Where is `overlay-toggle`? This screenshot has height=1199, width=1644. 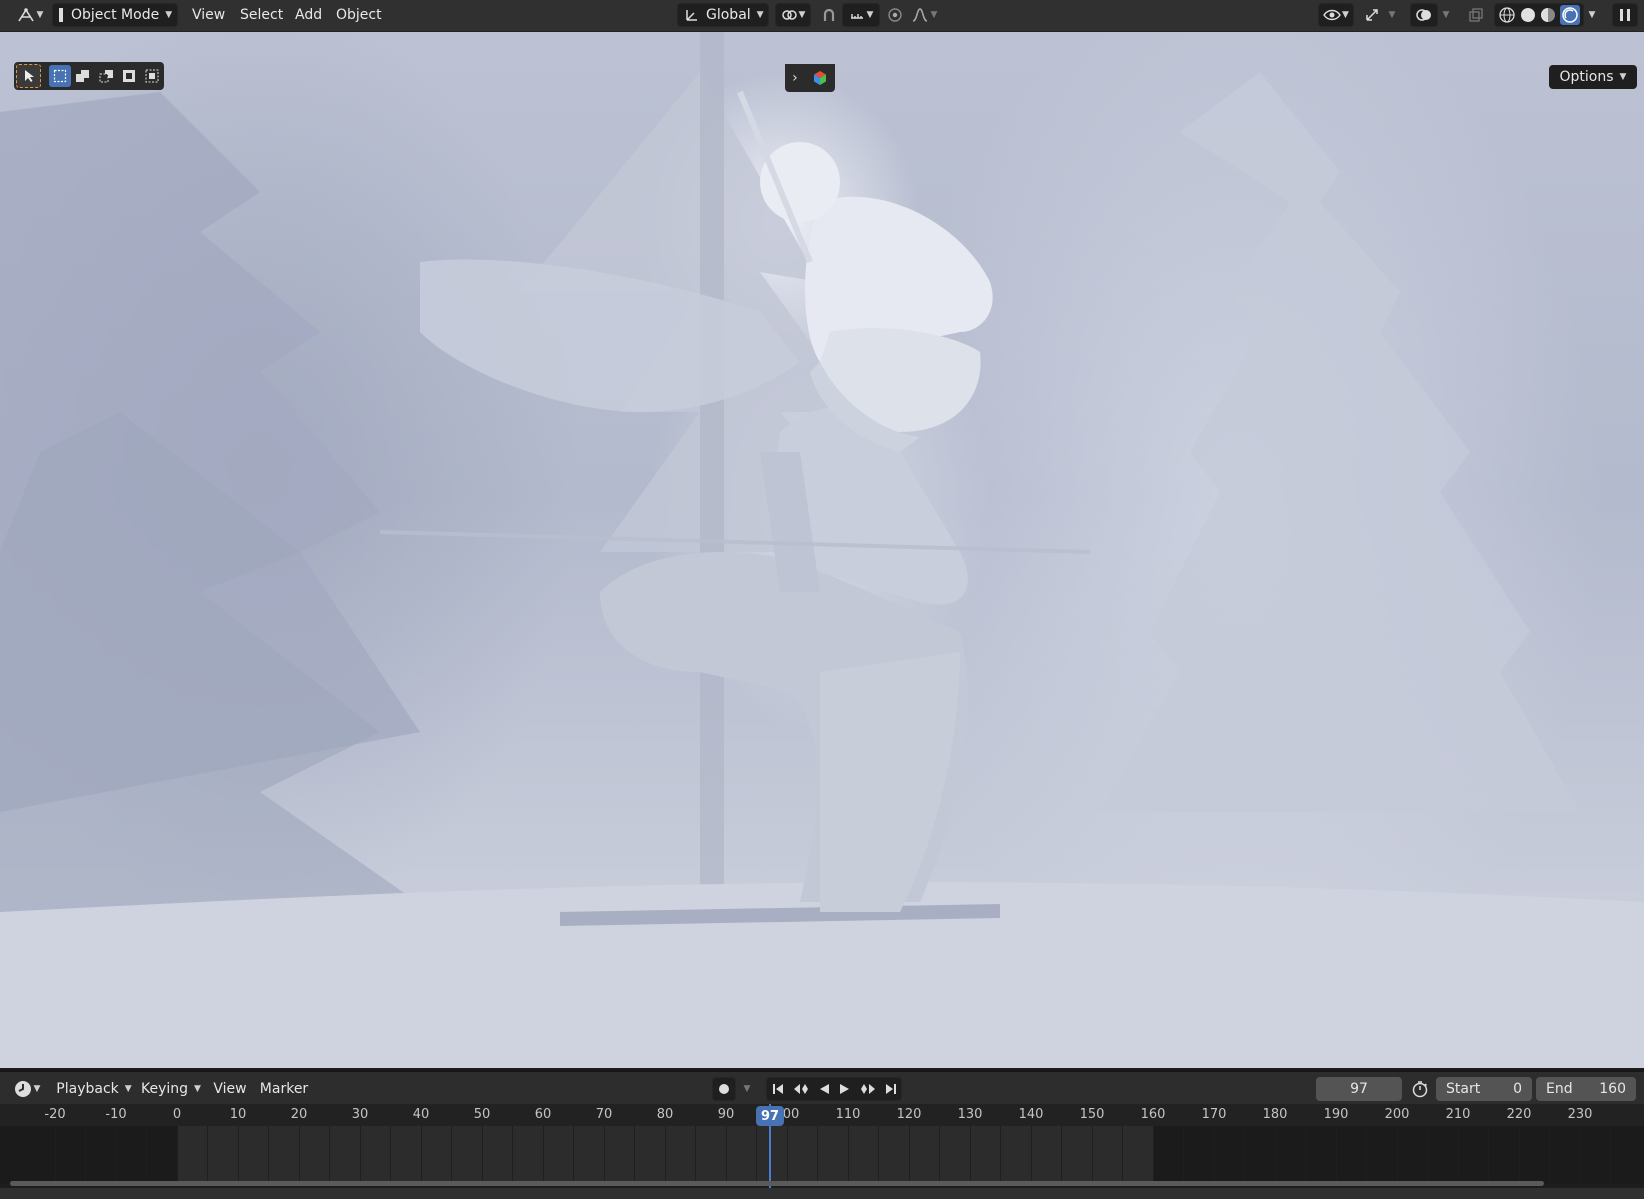
overlay-toggle is located at coordinates (1424, 15).